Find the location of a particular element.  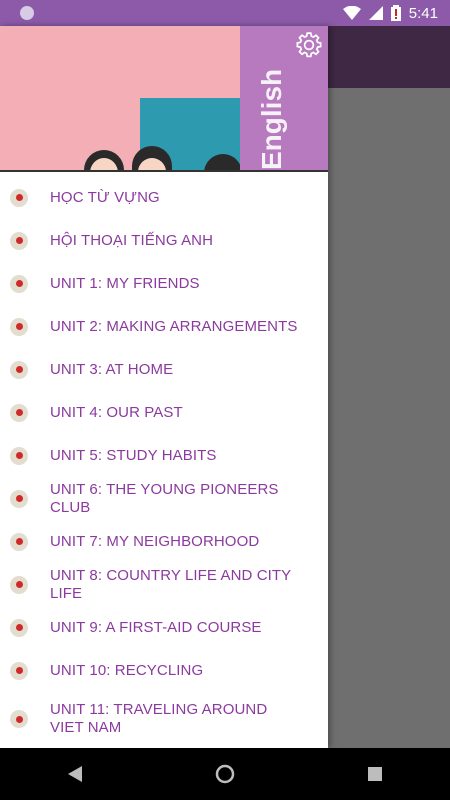

menu-item-unit-3: UNIT 3: AT HOME is located at coordinates (164, 369).